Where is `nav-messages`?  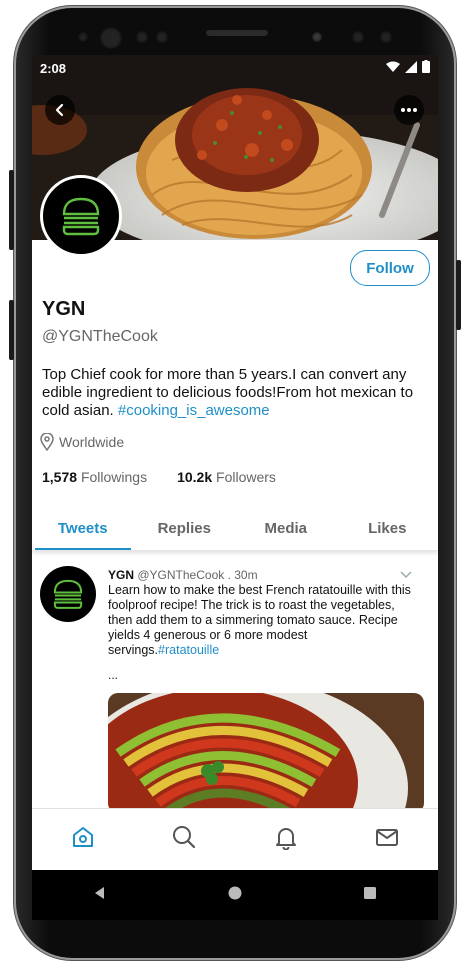 nav-messages is located at coordinates (387, 837).